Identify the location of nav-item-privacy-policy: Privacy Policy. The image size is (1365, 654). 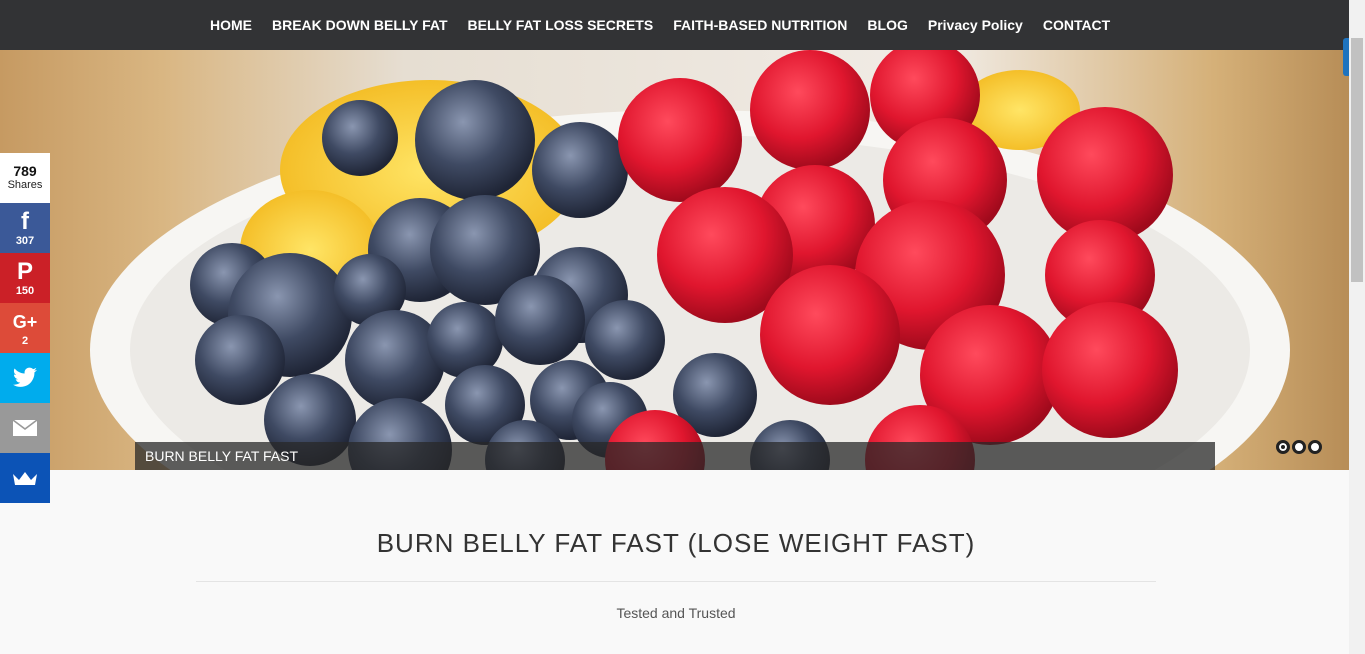
(975, 25).